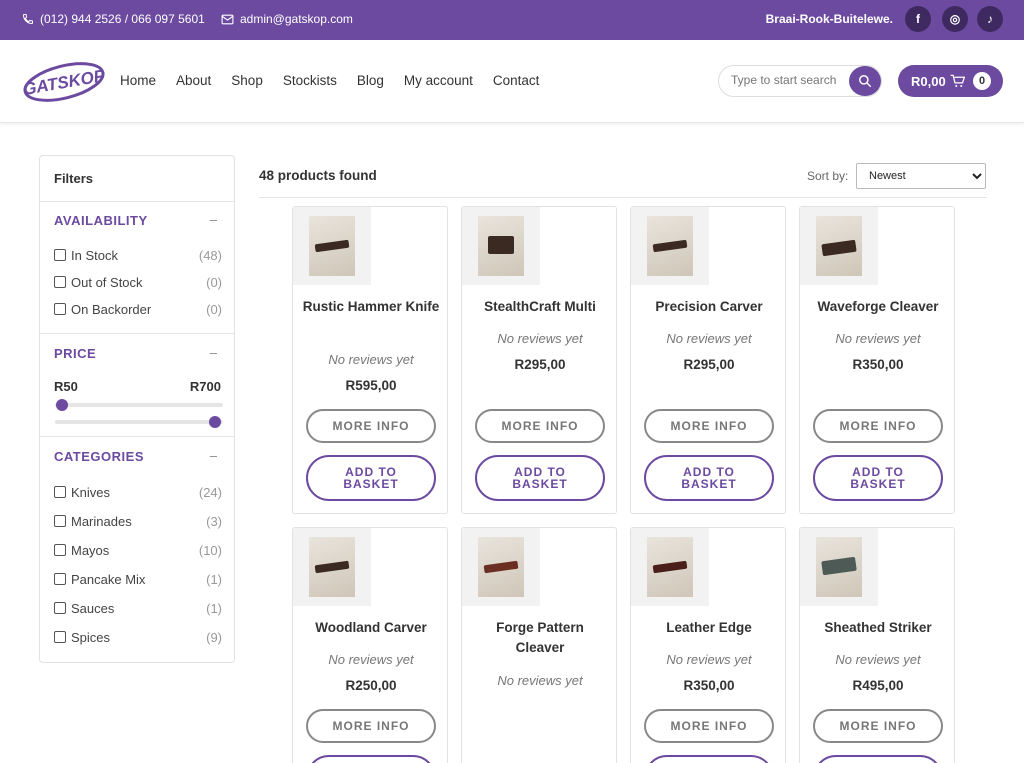 Image resolution: width=1024 pixels, height=763 pixels. I want to click on slogan: Braai-Rook-Buitelewe., so click(829, 19).